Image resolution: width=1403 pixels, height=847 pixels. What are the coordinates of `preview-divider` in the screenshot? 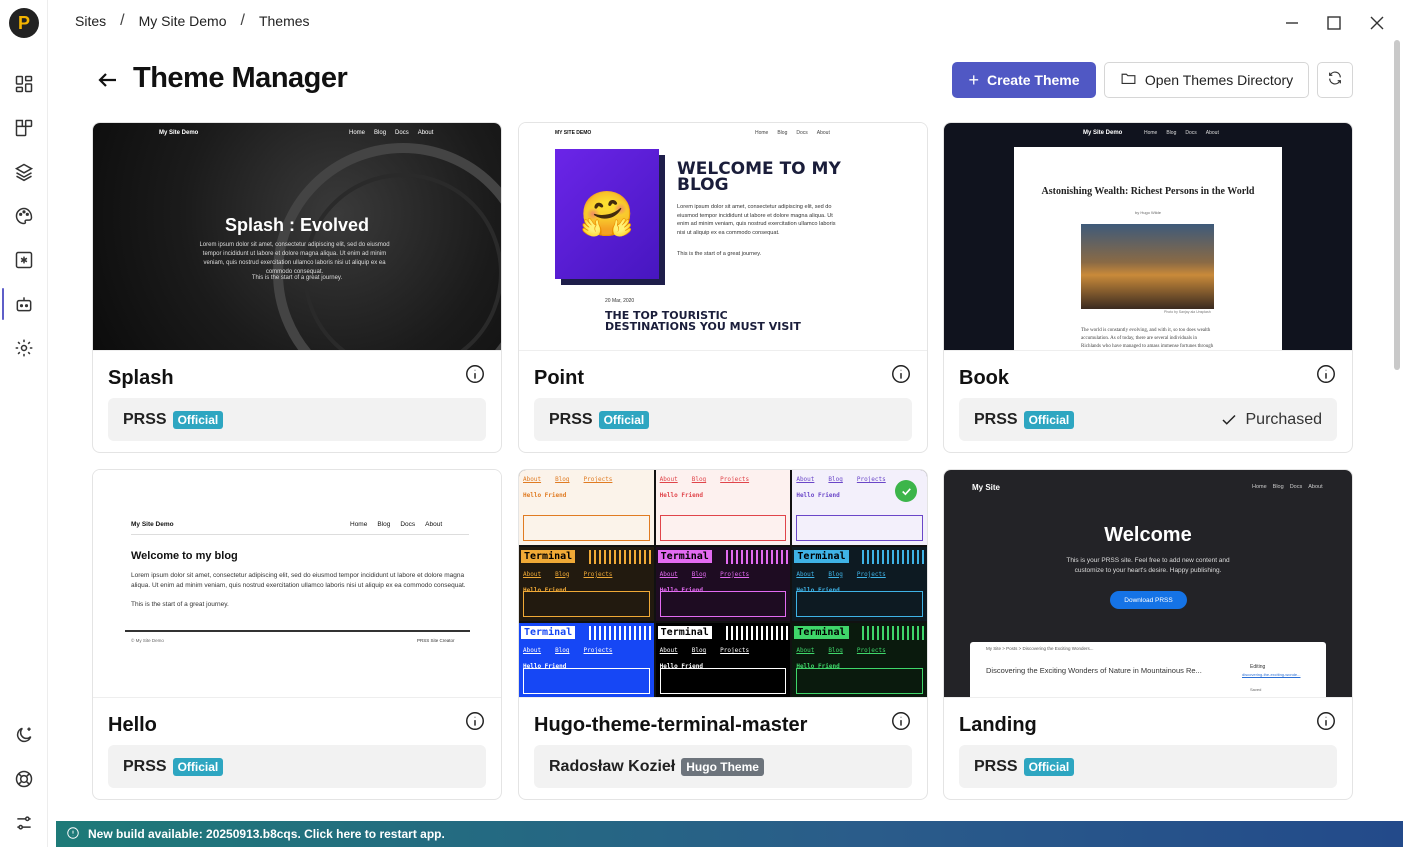 It's located at (300, 534).